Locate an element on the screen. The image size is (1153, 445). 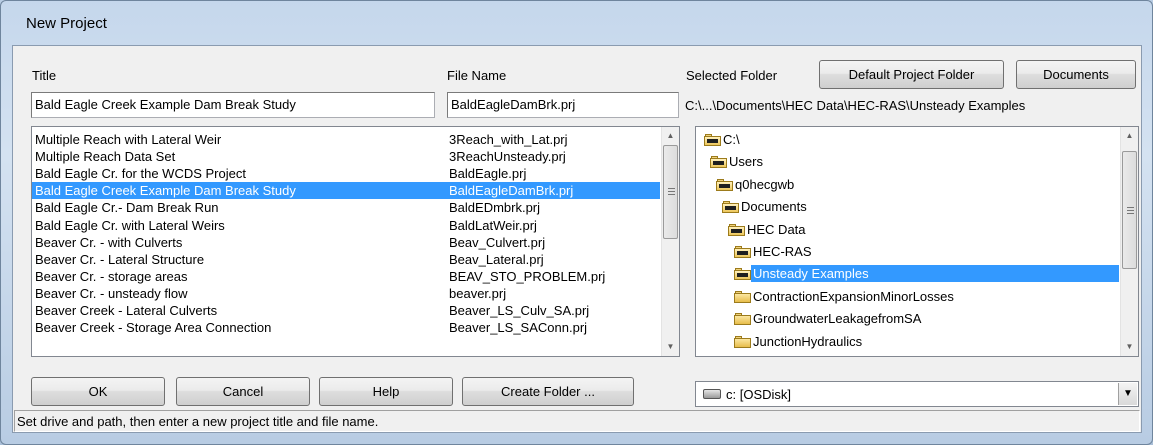
folder-tree-item: q0hecgwb is located at coordinates (764, 184).